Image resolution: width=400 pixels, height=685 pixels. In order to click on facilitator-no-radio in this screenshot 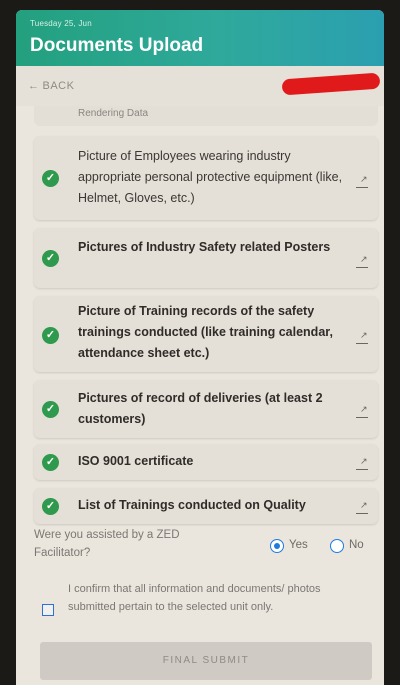, I will do `click(337, 546)`.